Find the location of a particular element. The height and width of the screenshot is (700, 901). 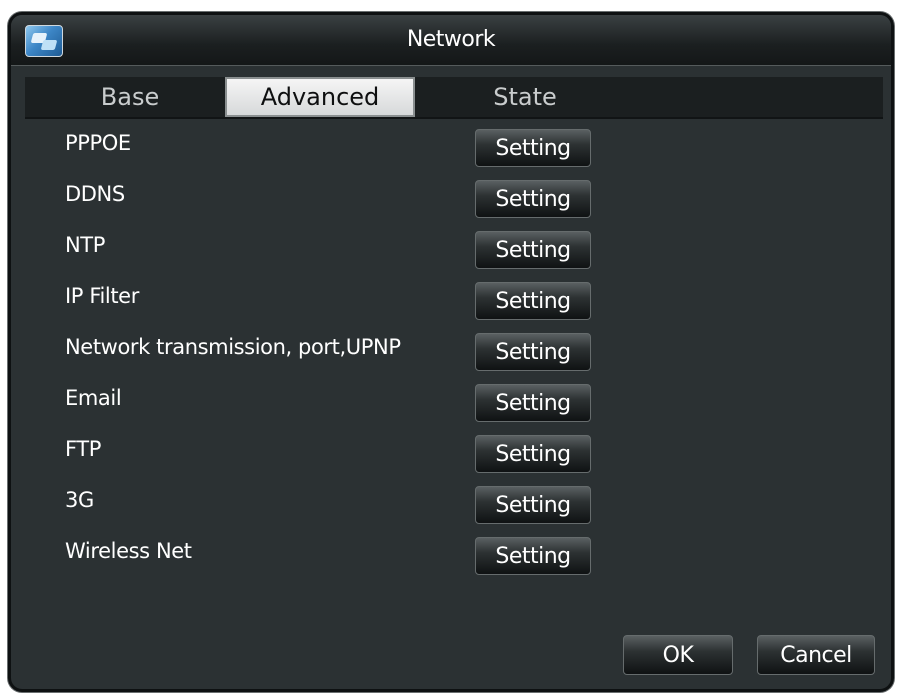

3g-setting-button: Setting is located at coordinates (533, 505).